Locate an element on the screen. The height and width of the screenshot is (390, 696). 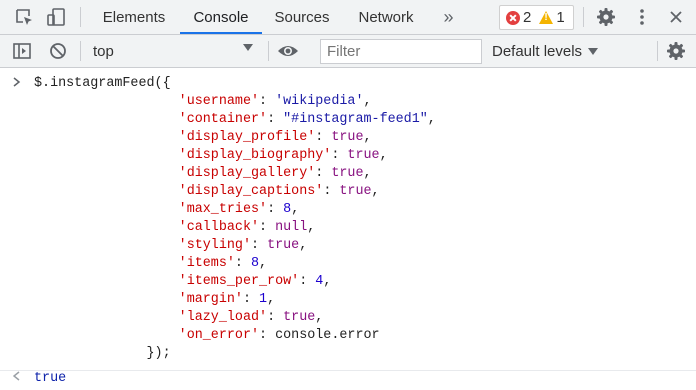
tab-network: Network is located at coordinates (386, 17).